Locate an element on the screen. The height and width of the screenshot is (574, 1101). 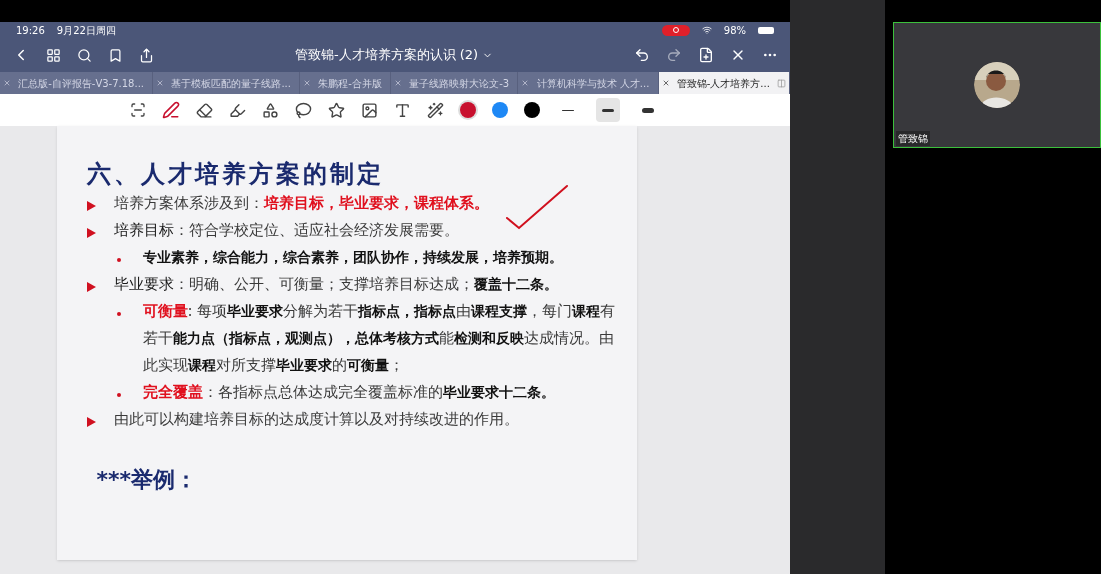
bullet-text: 由此可以构建培养目标的达成度计算以及对持续改进的作用。 is located at coordinates (316, 419).